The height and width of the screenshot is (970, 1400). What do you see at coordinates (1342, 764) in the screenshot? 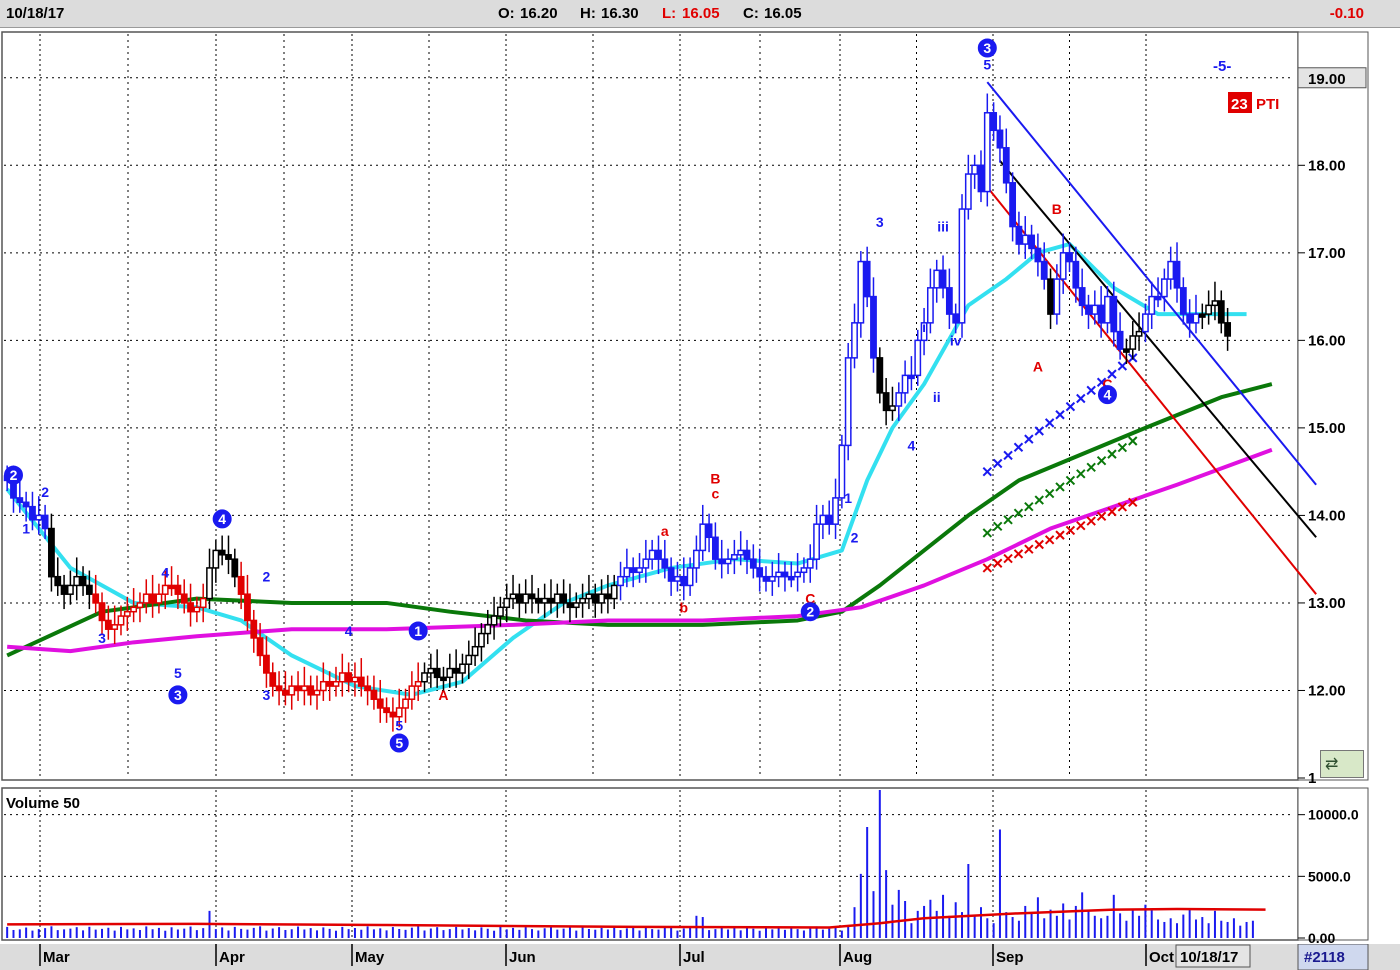
I see `chart-toggle-button: ⇄` at bounding box center [1342, 764].